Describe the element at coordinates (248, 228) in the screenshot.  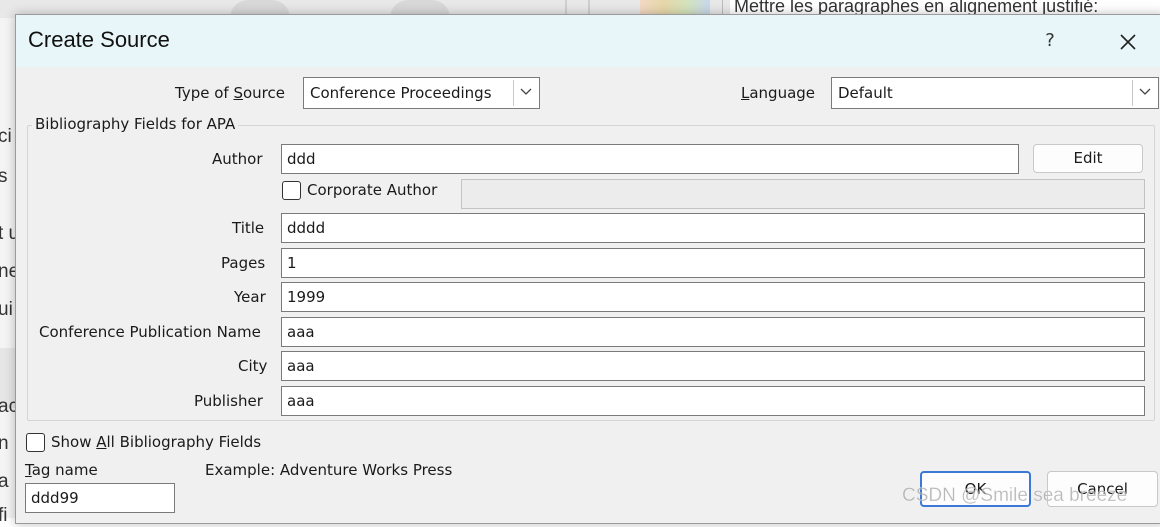
I see `title-label: Title` at that location.